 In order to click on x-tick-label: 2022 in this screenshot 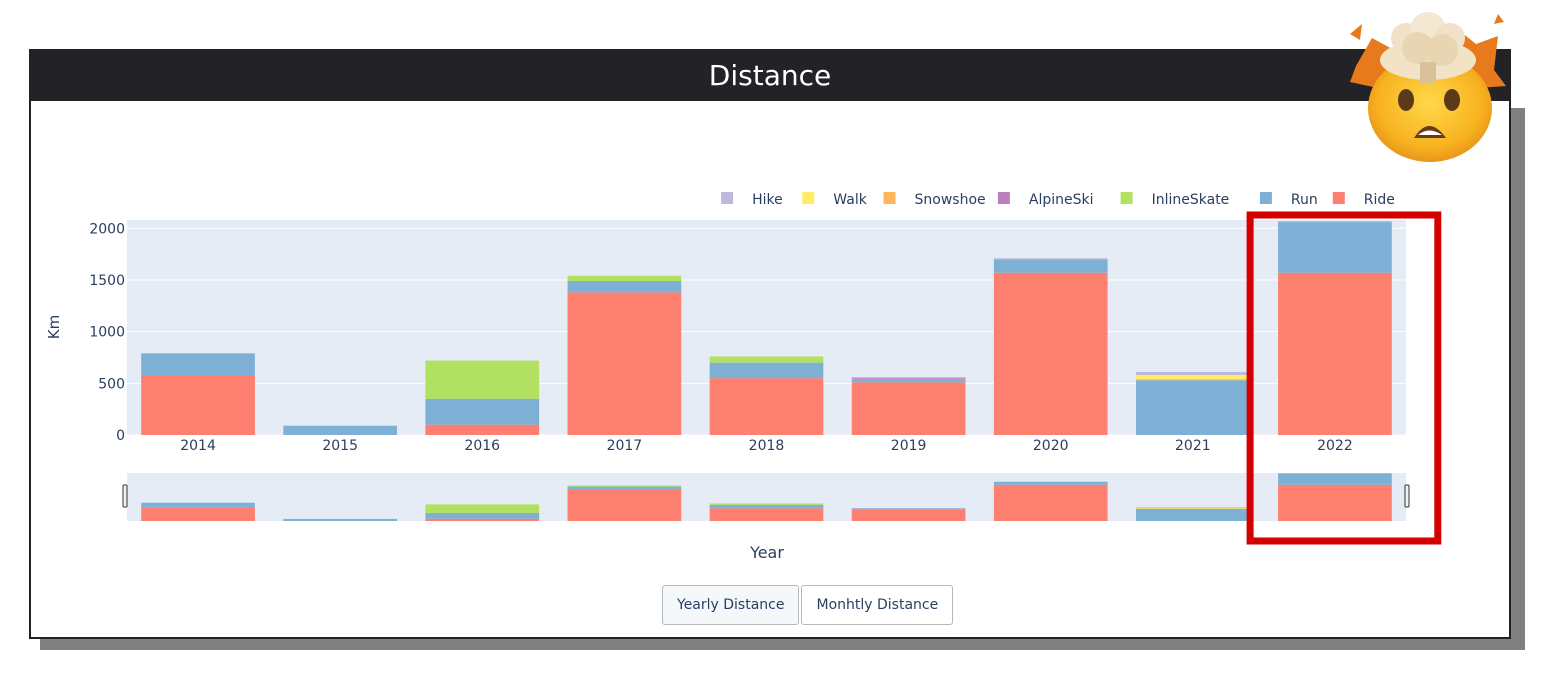, I will do `click(1335, 446)`.